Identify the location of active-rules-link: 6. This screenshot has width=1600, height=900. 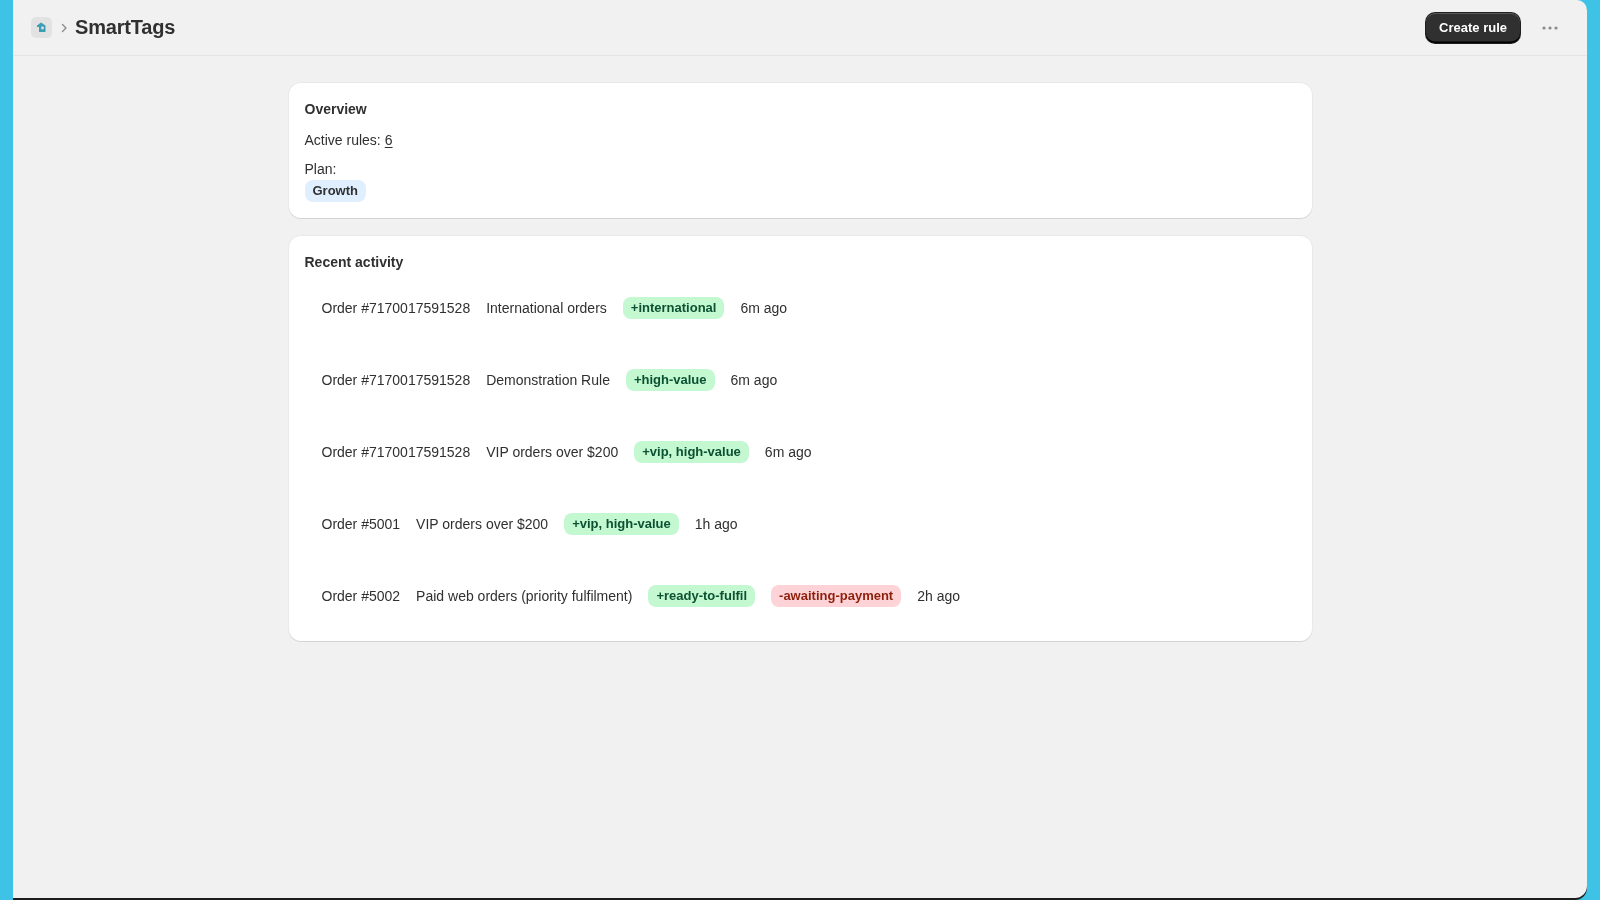
(388, 140).